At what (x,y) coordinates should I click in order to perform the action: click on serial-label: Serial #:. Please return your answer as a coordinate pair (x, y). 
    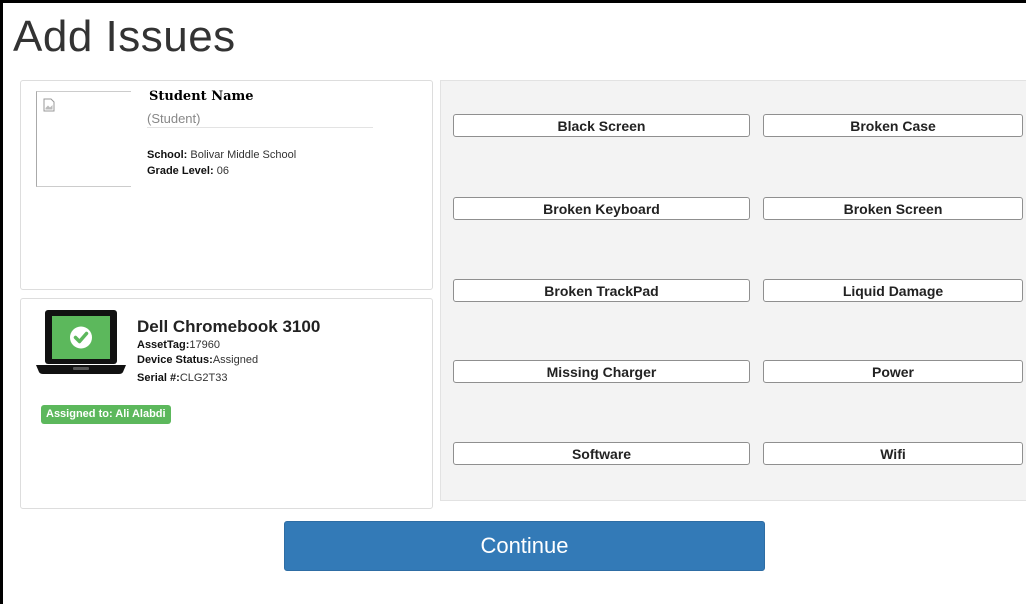
    Looking at the image, I should click on (158, 378).